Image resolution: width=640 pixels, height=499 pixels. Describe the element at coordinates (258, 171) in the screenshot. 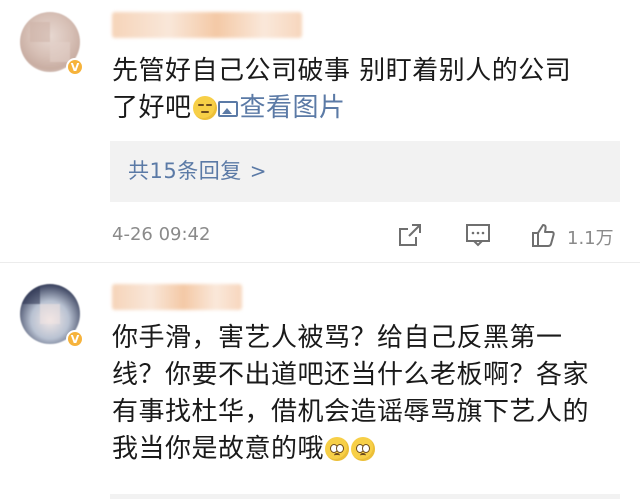

I see `chevron-right-icon: >` at that location.